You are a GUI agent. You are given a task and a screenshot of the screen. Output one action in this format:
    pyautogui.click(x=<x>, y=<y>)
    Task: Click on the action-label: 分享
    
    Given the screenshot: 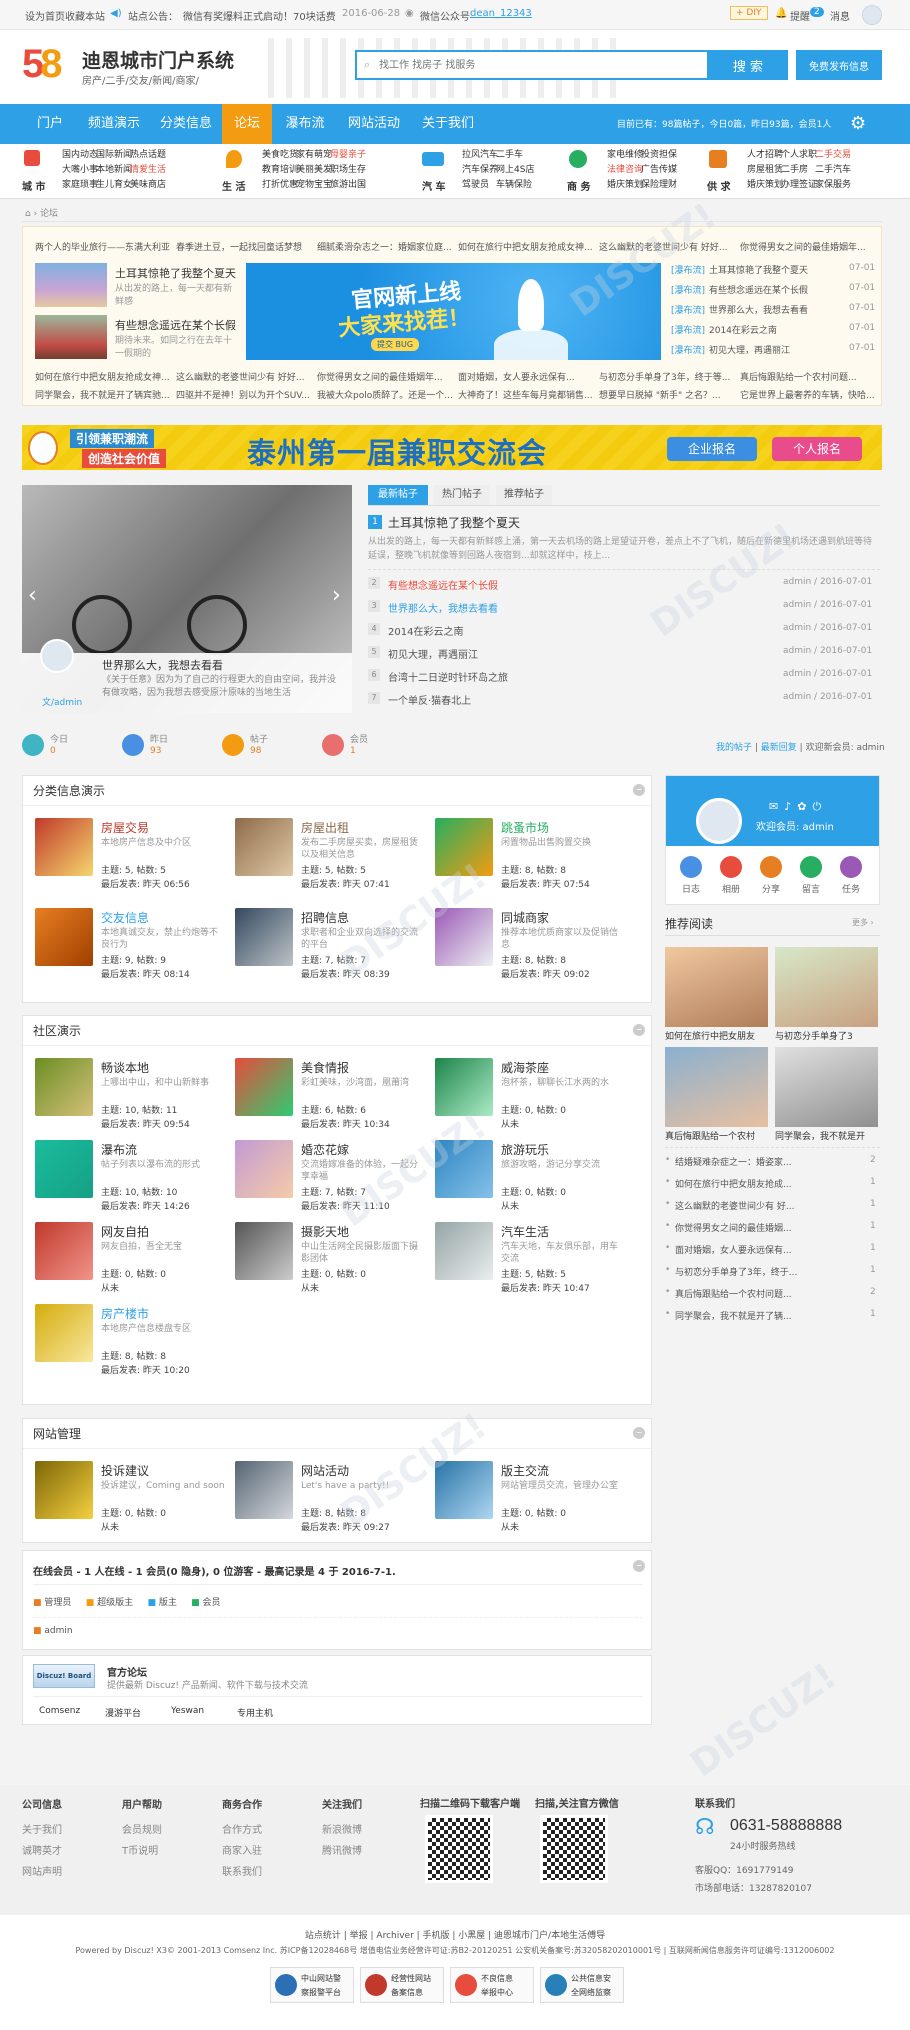 What is the action you would take?
    pyautogui.click(x=771, y=888)
    